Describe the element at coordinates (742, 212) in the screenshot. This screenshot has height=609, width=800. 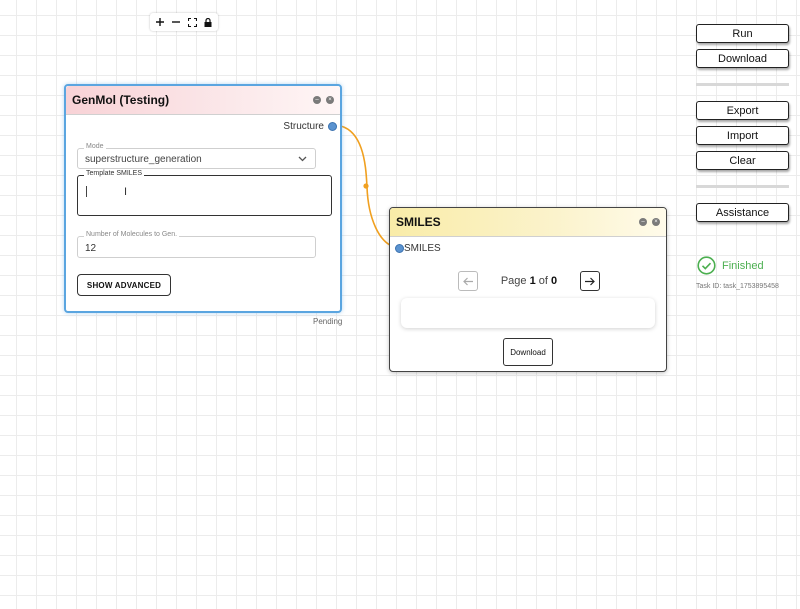
I see `assistance-button: Assistance` at that location.